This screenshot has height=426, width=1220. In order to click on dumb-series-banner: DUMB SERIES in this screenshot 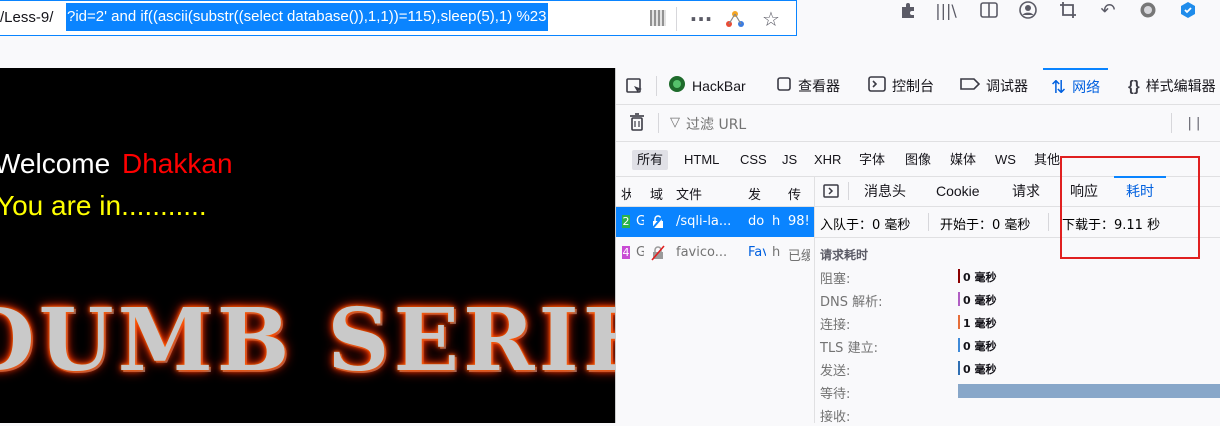, I will do `click(307, 340)`.